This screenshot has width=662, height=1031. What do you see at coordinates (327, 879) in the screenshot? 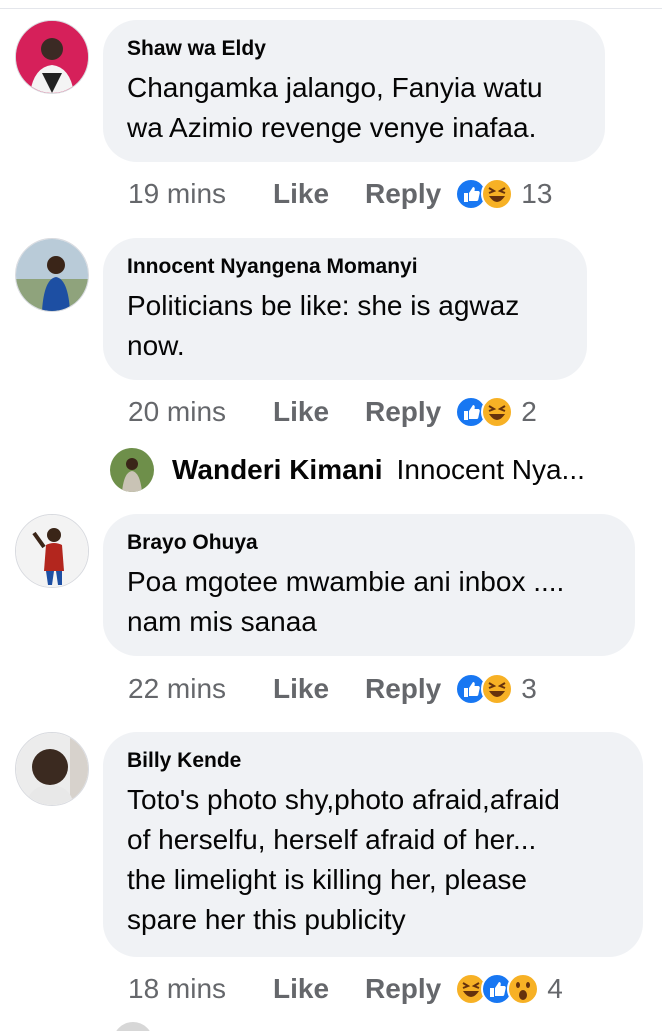
I see `comment-text-line: the limelight is killing her, please` at bounding box center [327, 879].